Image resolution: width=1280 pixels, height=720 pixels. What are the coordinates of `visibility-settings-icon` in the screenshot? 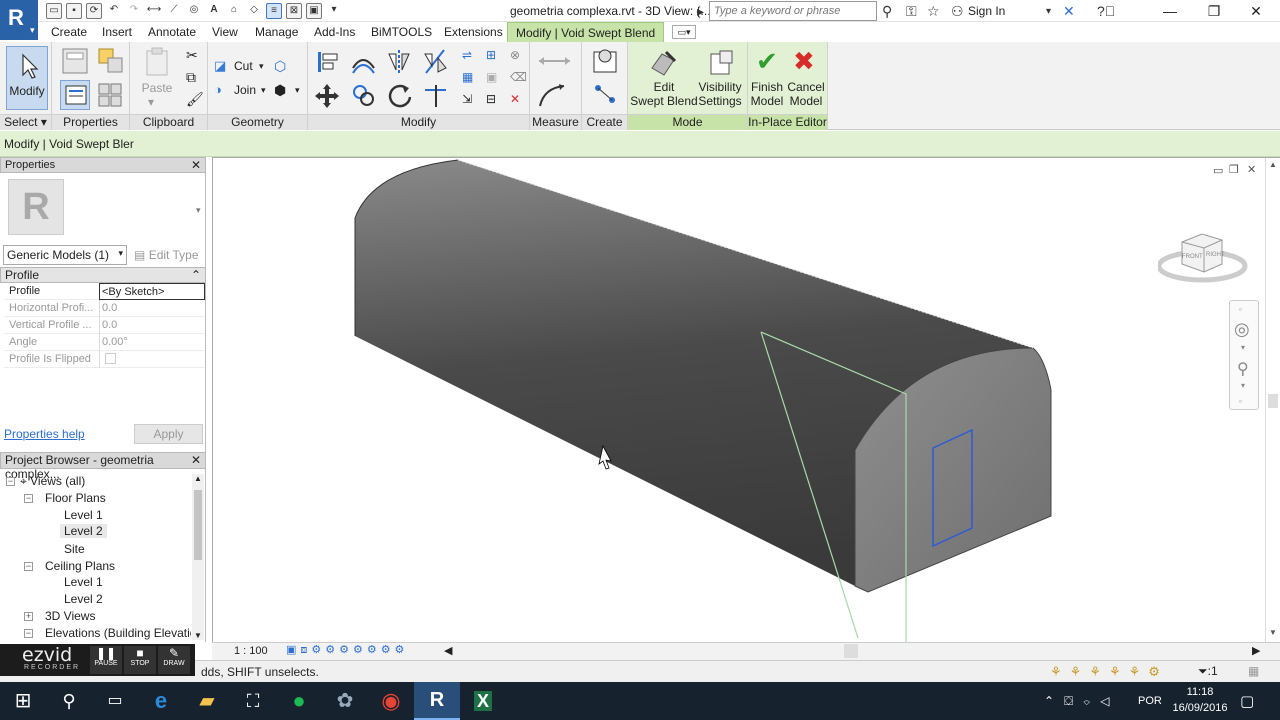 It's located at (721, 63).